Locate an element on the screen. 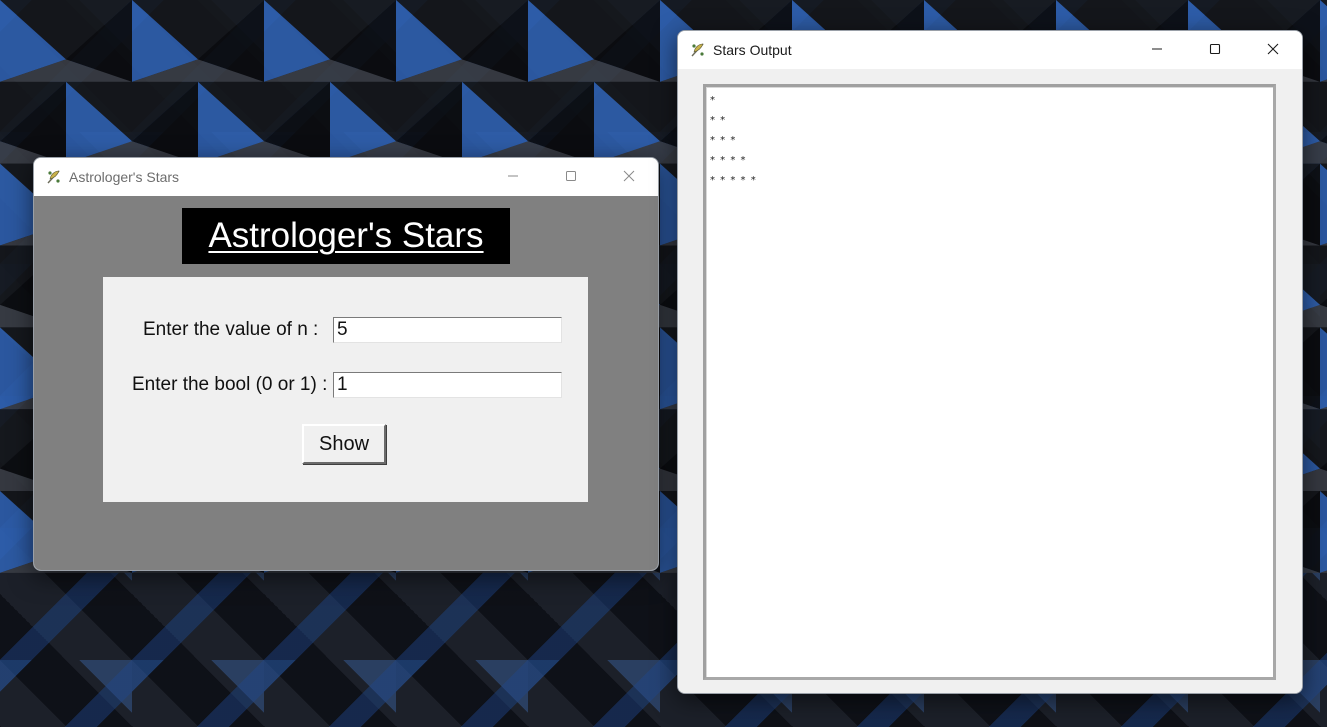 This screenshot has height=727, width=1327. n-value-input is located at coordinates (447, 330).